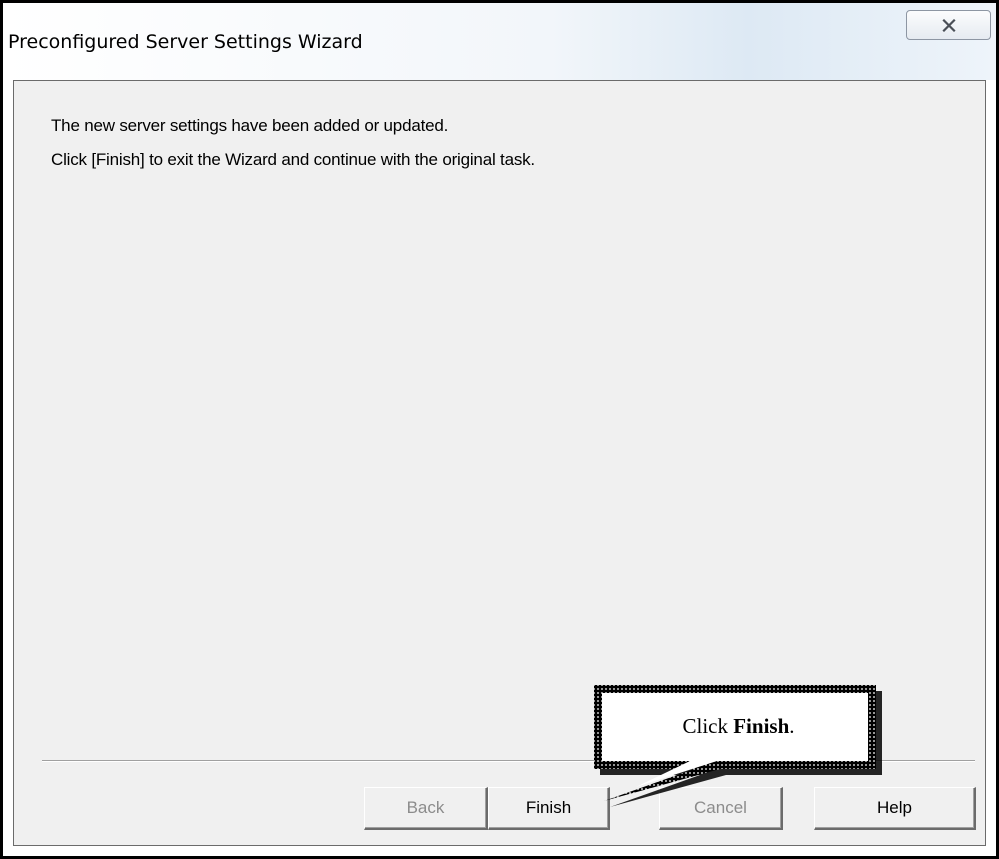 The width and height of the screenshot is (999, 859). What do you see at coordinates (185, 42) in the screenshot?
I see `window-title: Preconfigured Server Settings Wizard` at bounding box center [185, 42].